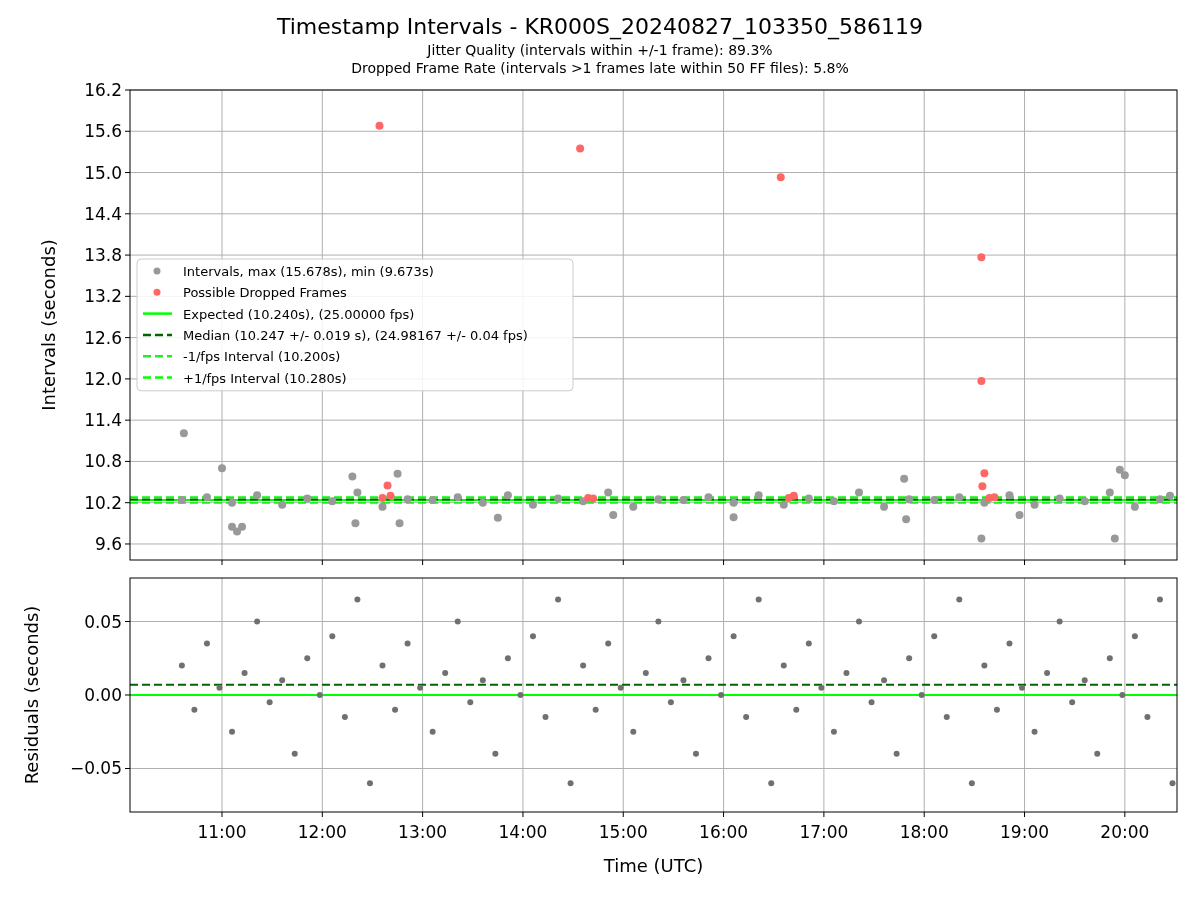 This screenshot has width=1200, height=900. I want to click on figure-subtitle: Dropped Frame Rate (intervals >1 frames late within 50 FF files): 5.8%, so click(600, 68).